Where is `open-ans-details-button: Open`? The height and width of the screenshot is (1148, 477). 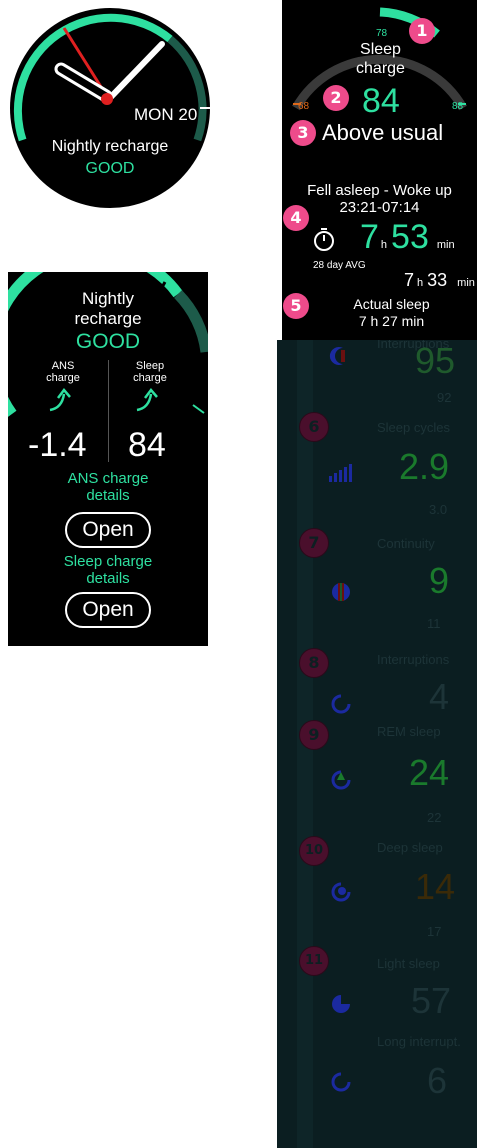 open-ans-details-button: Open is located at coordinates (108, 530).